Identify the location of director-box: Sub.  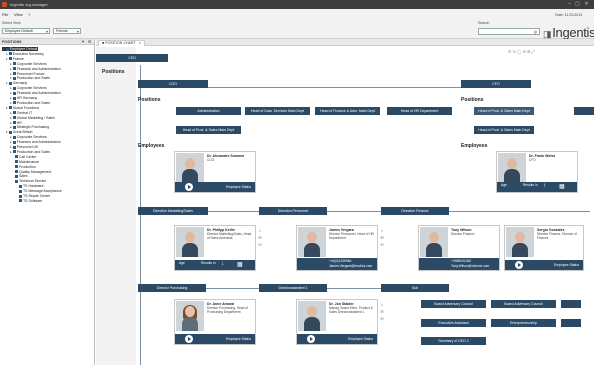
(415, 288).